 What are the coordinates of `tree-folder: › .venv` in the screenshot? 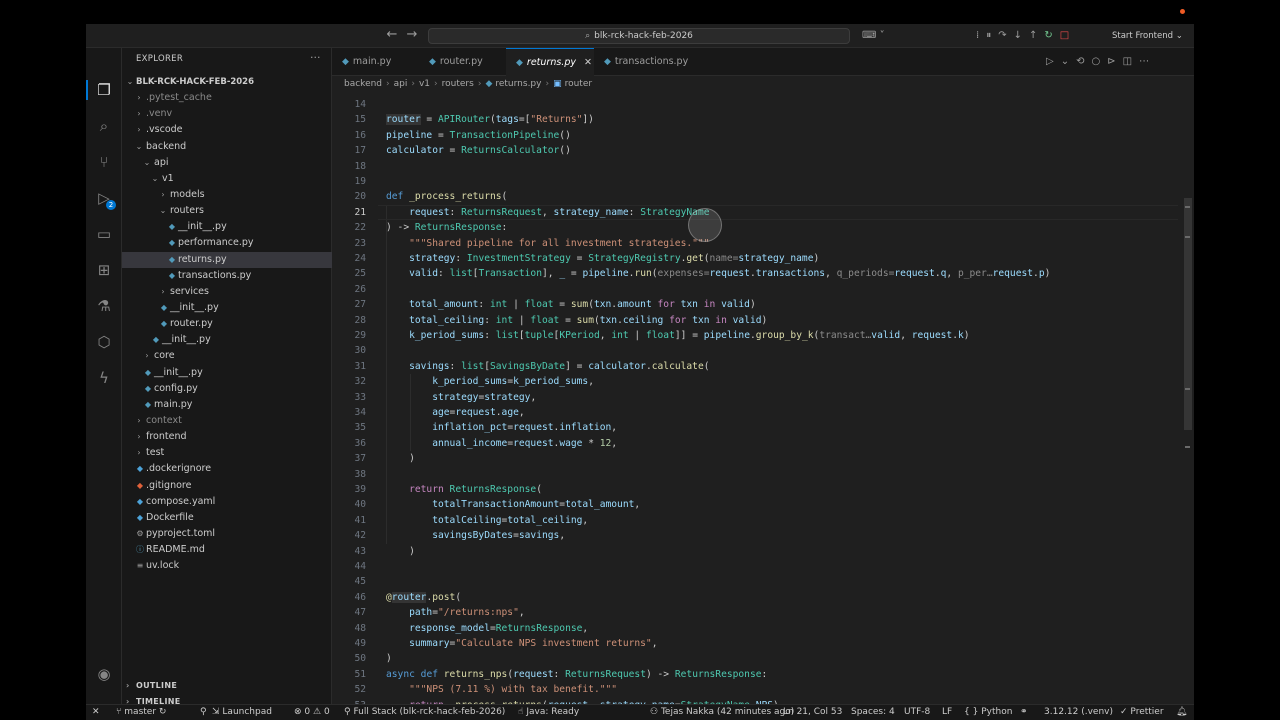 It's located at (227, 114).